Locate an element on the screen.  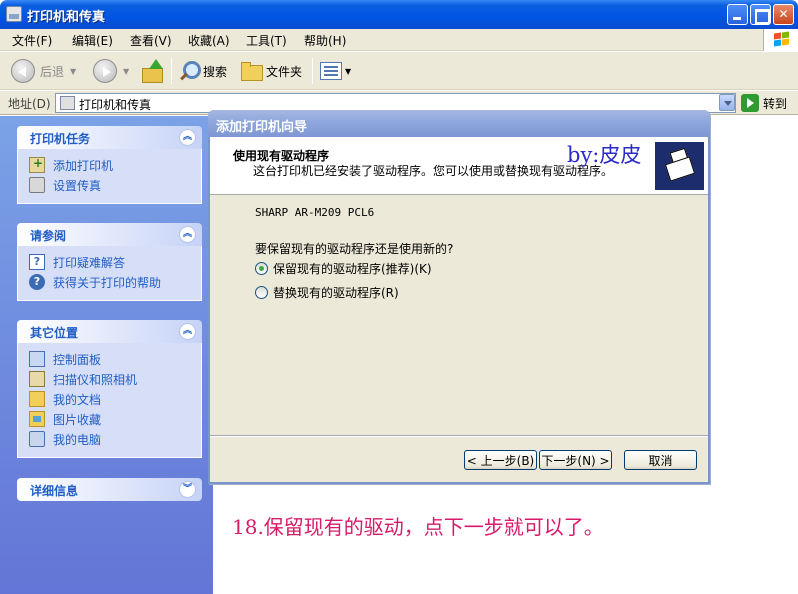
menu-view: 查看(V) is located at coordinates (151, 40).